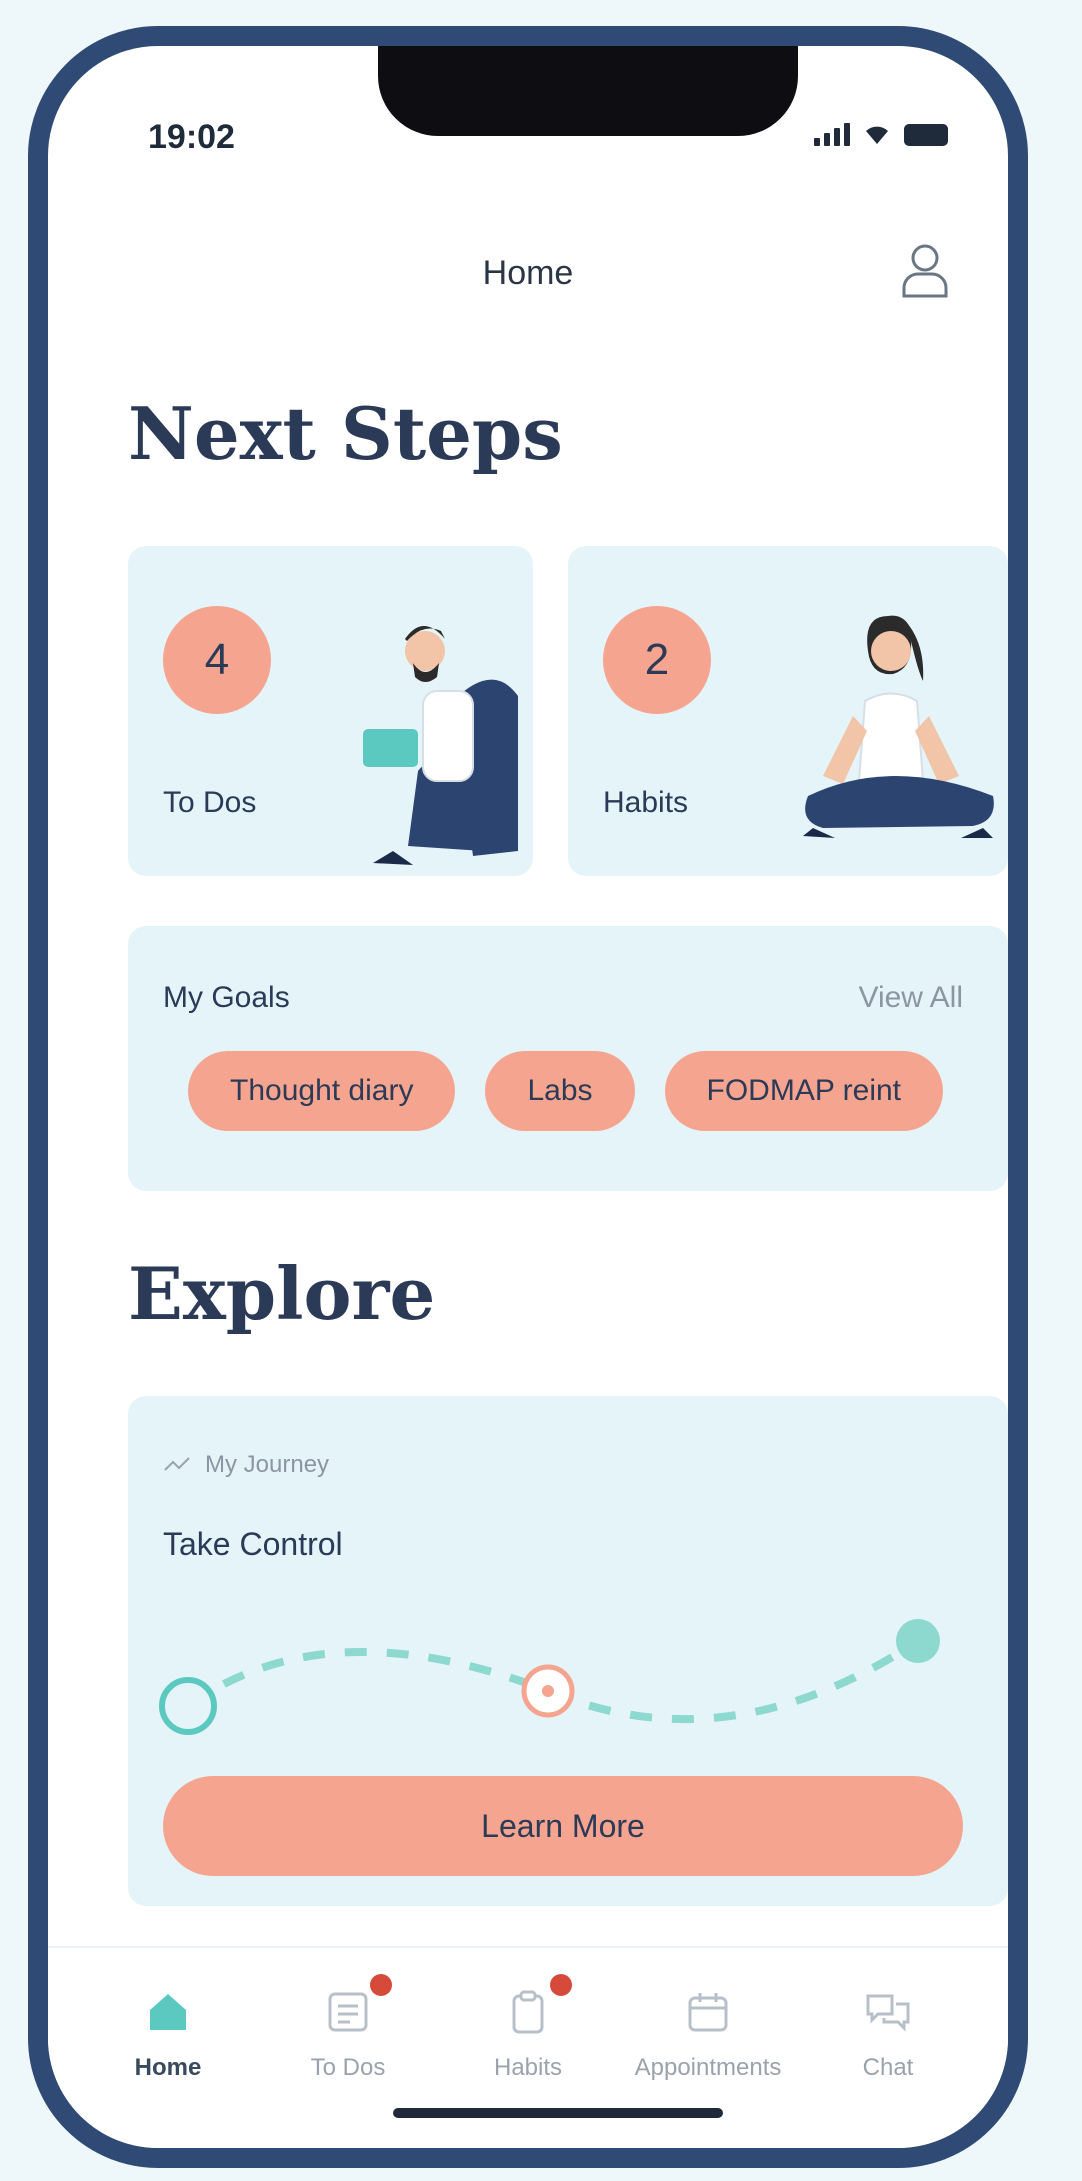 This screenshot has height=2181, width=1082. I want to click on tab-label: To Dos, so click(348, 2067).